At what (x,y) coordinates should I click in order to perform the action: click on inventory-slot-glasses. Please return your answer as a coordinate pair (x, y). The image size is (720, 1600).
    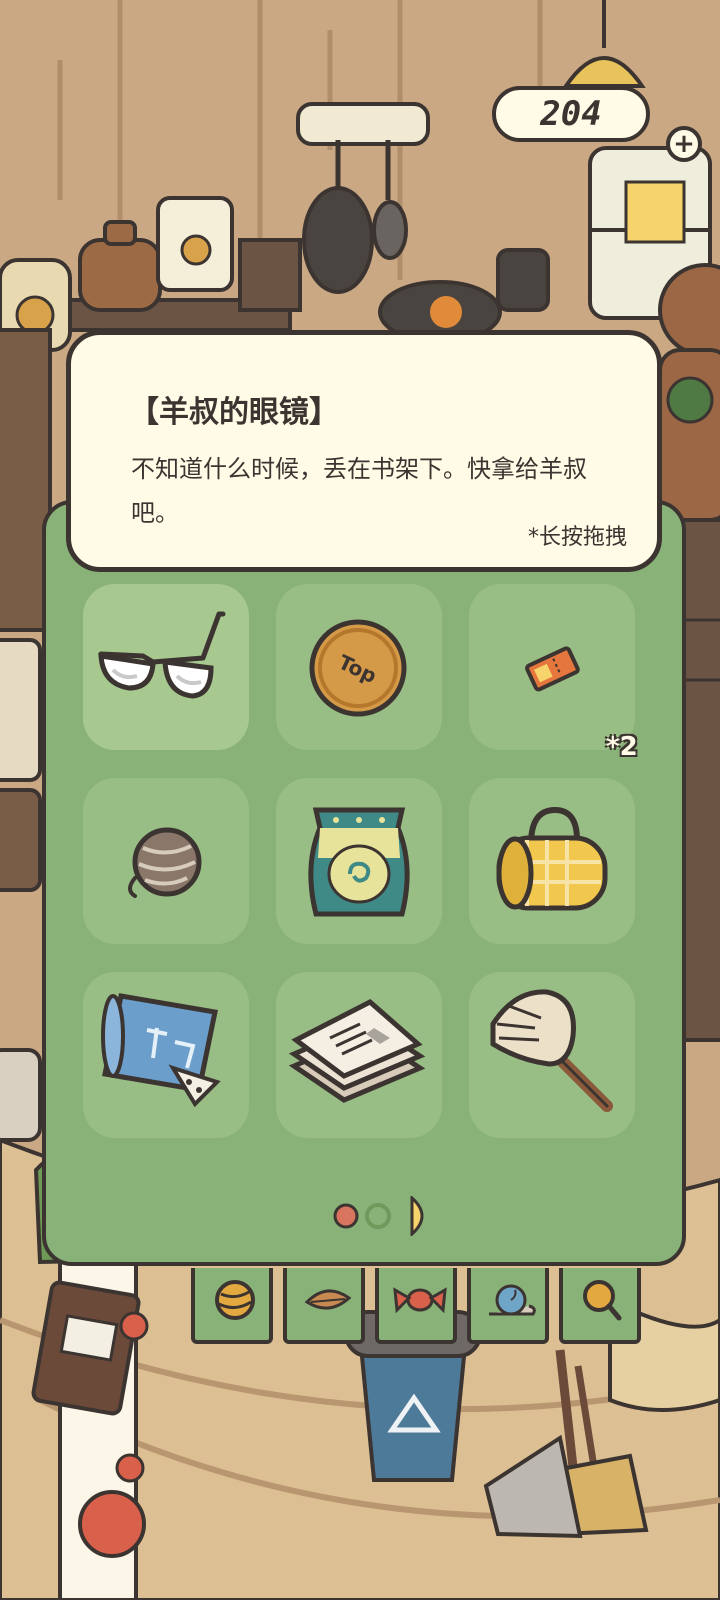
    Looking at the image, I should click on (166, 667).